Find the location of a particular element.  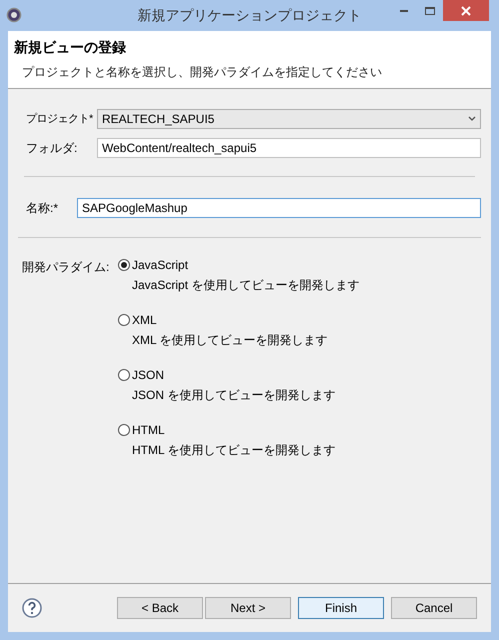

project-dropdown: REALTECH_SAPUI5 is located at coordinates (289, 119).